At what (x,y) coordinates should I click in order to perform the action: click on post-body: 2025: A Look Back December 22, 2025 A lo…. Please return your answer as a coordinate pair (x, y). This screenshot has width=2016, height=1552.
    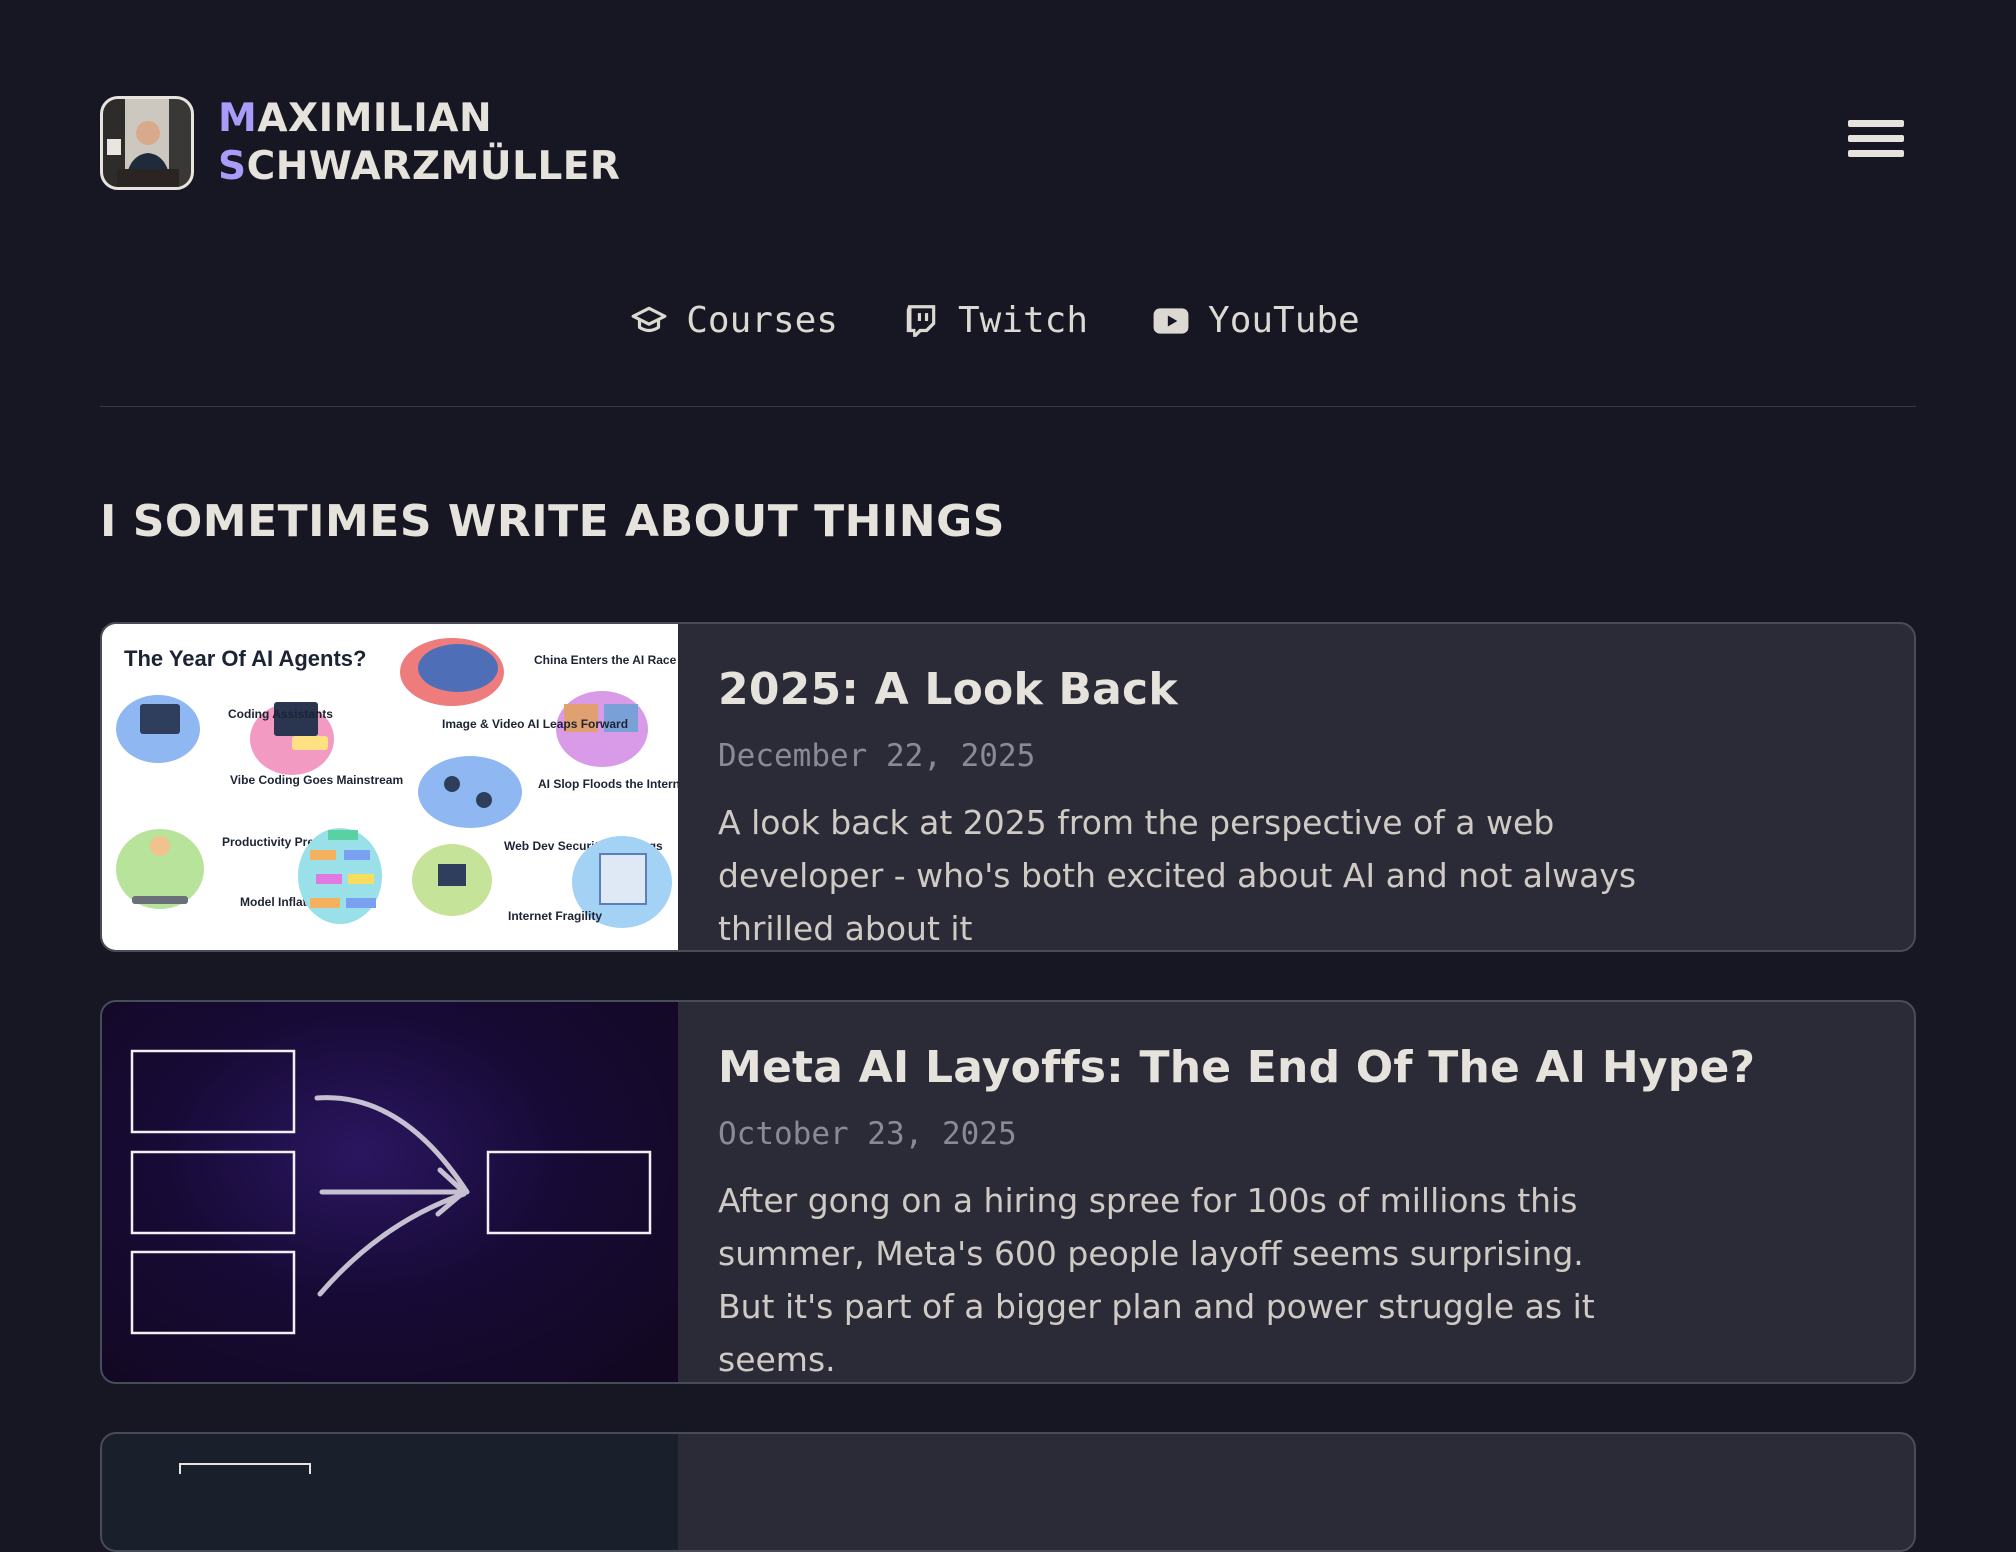
    Looking at the image, I should click on (1218, 787).